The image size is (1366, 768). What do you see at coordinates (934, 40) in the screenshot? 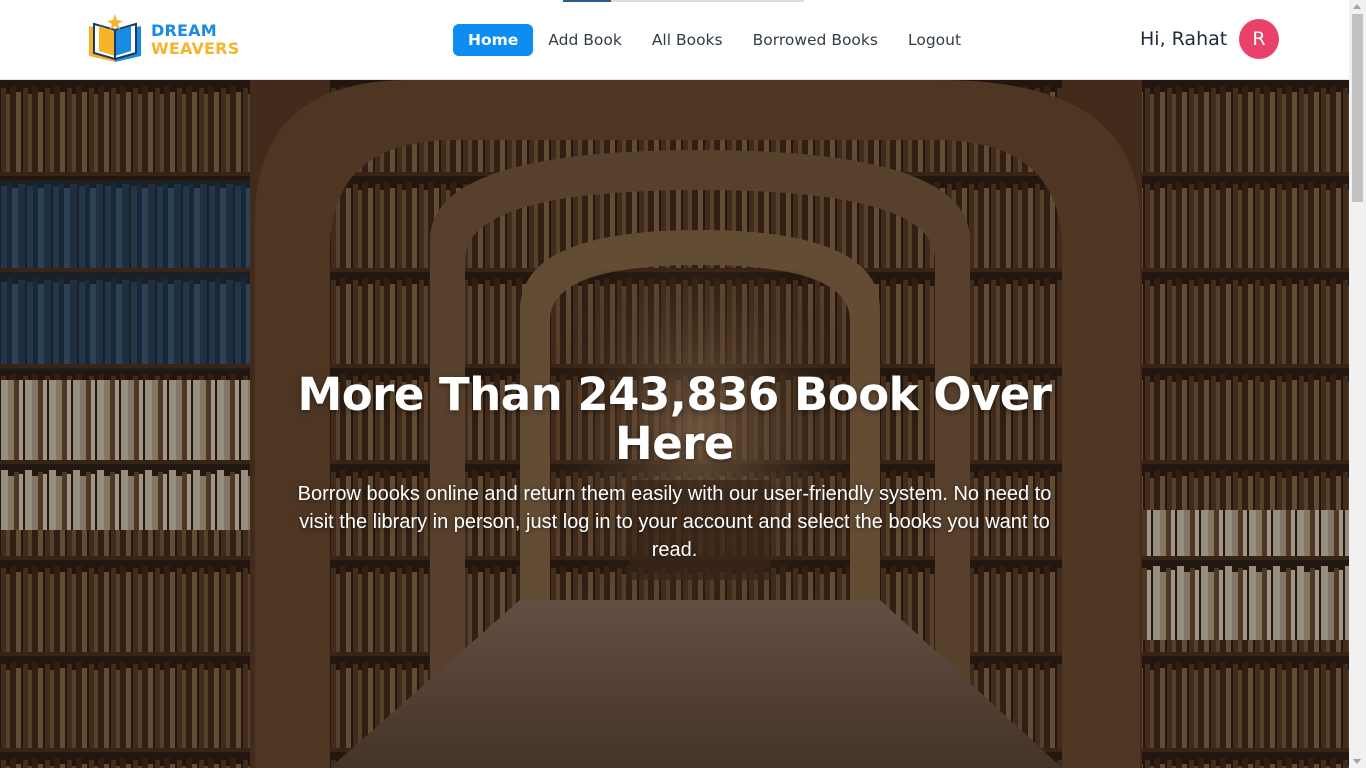
I see `nav-logout: Logout` at bounding box center [934, 40].